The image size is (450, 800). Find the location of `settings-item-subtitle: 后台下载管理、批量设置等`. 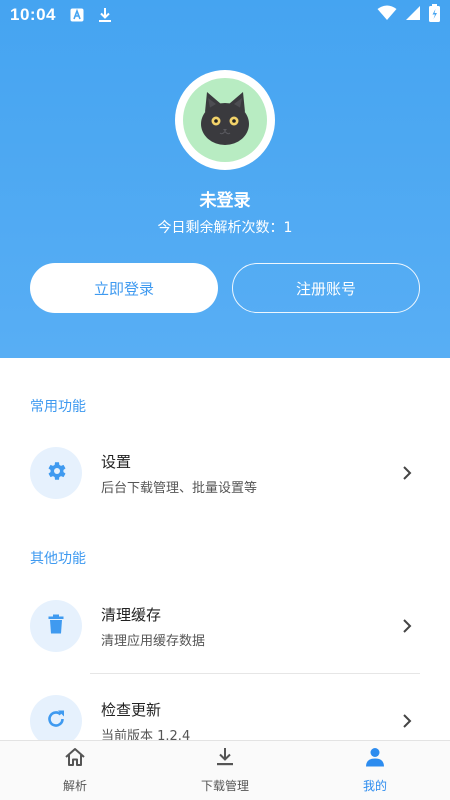

settings-item-subtitle: 后台下载管理、批量设置等 is located at coordinates (179, 488).